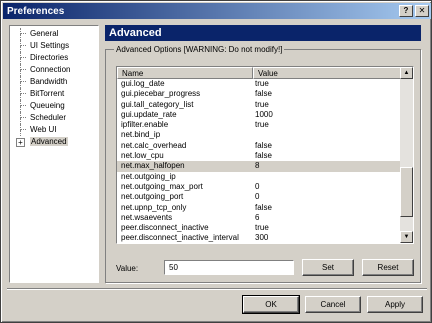 The image size is (432, 323). Describe the element at coordinates (180, 238) in the screenshot. I see `option-name: peer.disconnect_inactive_interval` at that location.